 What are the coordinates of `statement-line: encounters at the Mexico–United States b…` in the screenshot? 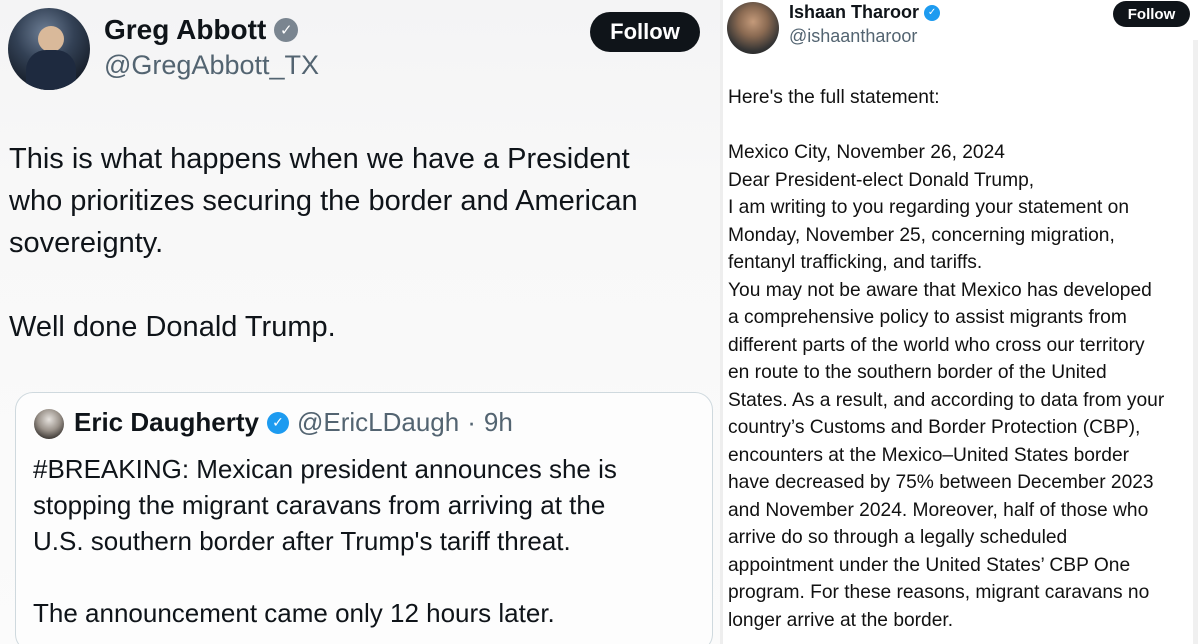 It's located at (929, 455).